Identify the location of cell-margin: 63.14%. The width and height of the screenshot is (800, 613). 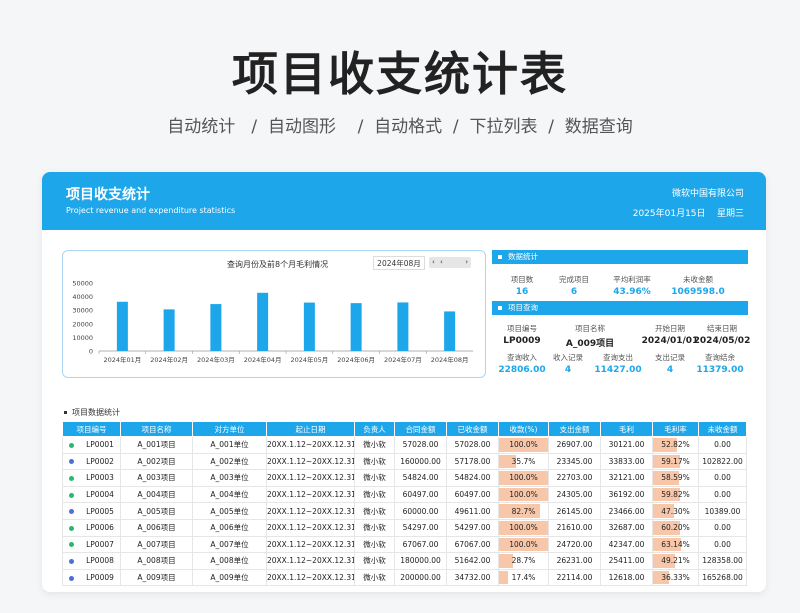
(675, 545).